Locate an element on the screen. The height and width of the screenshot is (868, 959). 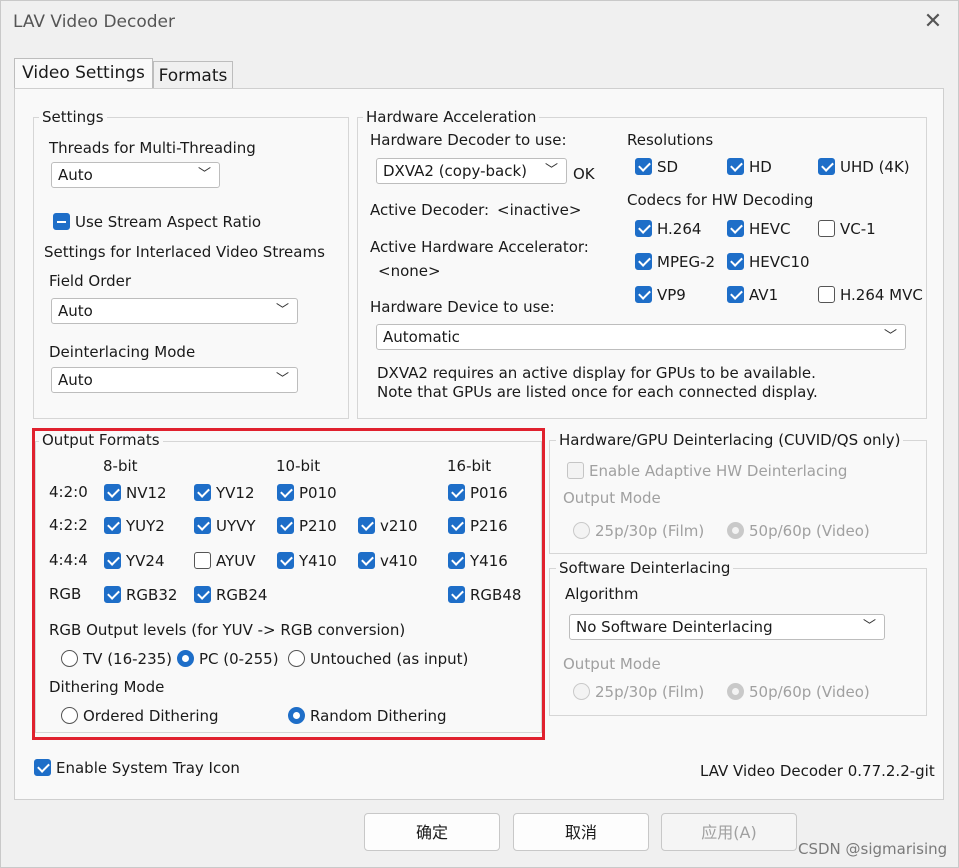
codec-label: VC-1 is located at coordinates (858, 228).